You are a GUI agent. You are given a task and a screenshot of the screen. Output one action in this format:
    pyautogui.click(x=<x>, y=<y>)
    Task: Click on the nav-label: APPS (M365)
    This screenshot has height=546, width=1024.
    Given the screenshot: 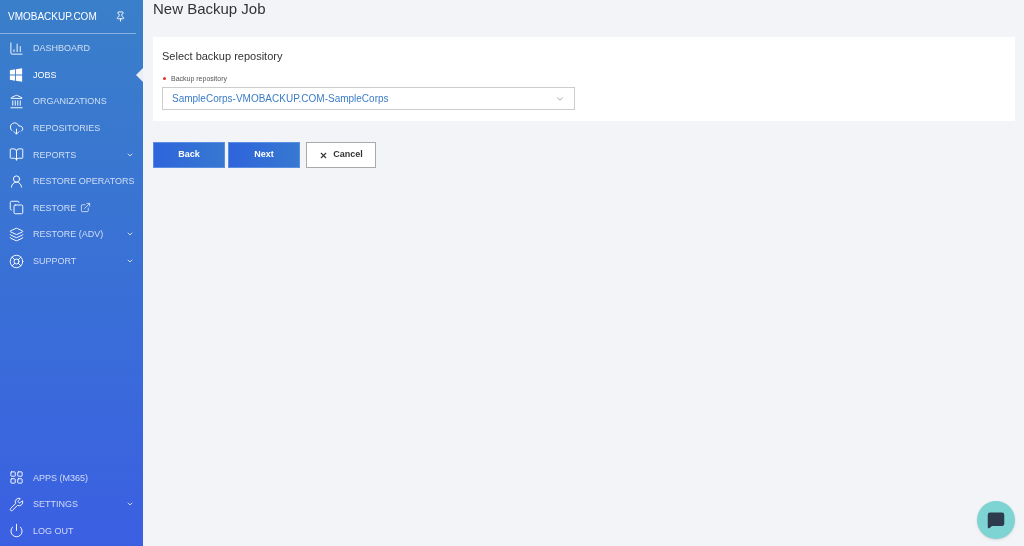 What is the action you would take?
    pyautogui.click(x=61, y=477)
    